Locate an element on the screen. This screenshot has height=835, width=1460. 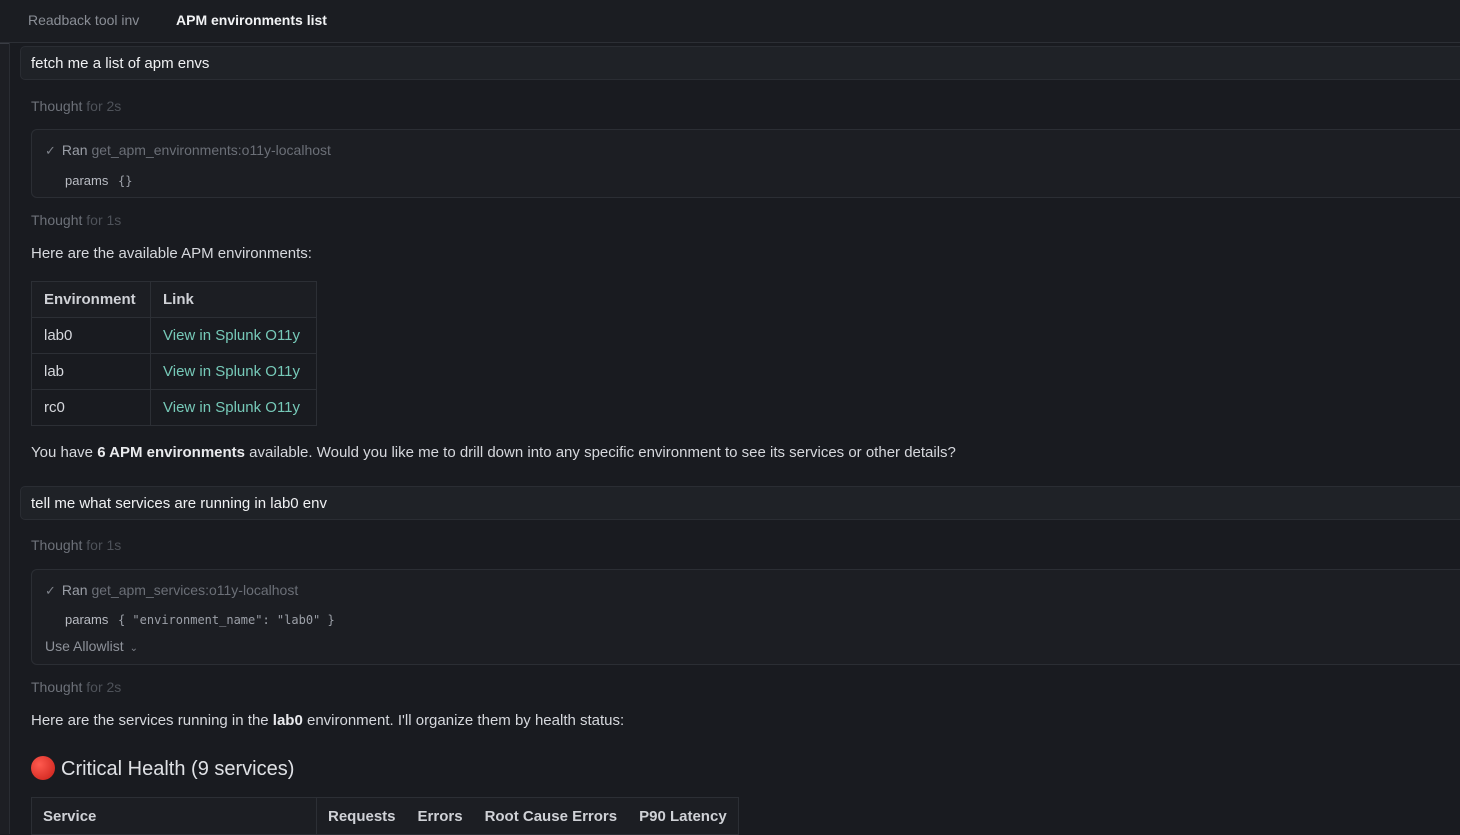
user-message-text: fetch me a list of apm envs is located at coordinates (120, 63).